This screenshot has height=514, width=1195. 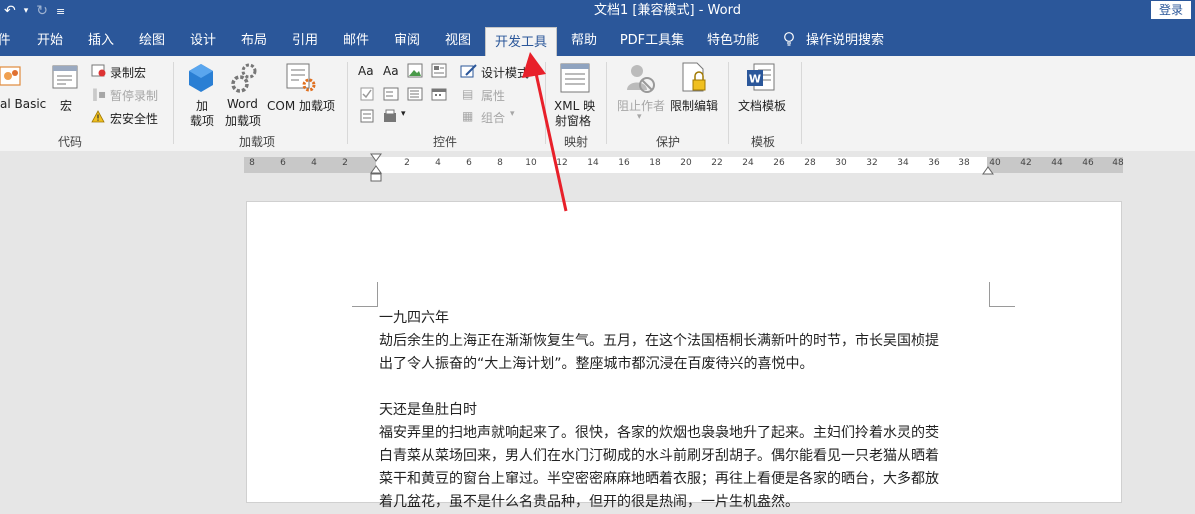 What do you see at coordinates (356, 39) in the screenshot?
I see `tab-mailings: 邮件` at bounding box center [356, 39].